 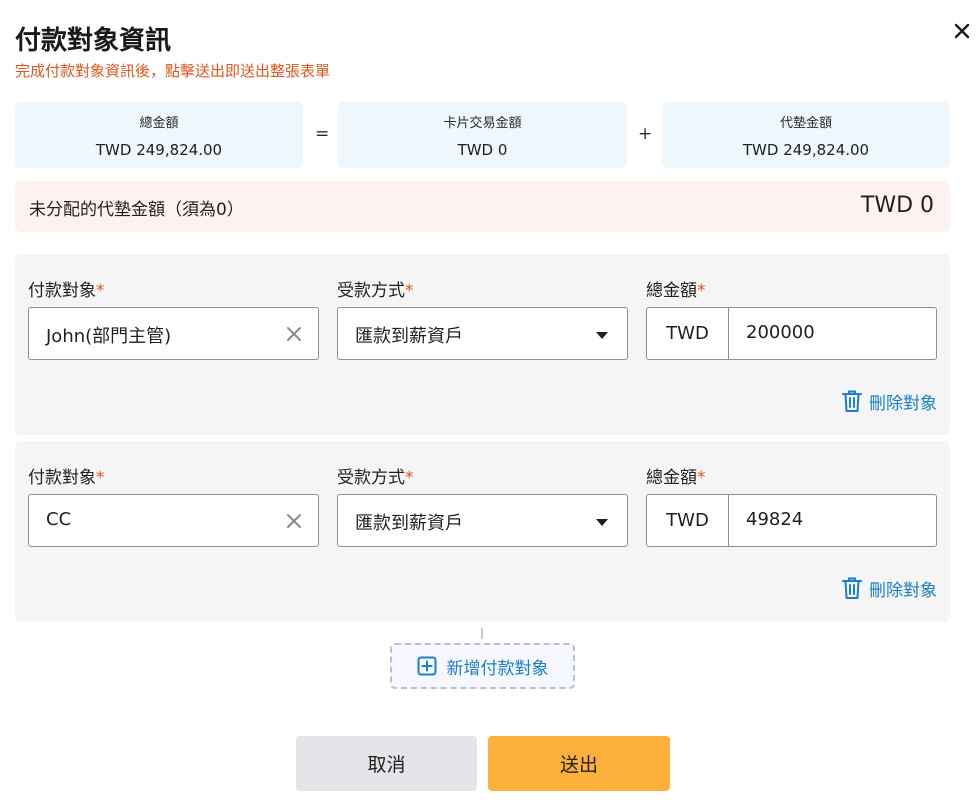 I want to click on card-amount-card: 卡片交易金額 TWD 0, so click(x=482, y=135).